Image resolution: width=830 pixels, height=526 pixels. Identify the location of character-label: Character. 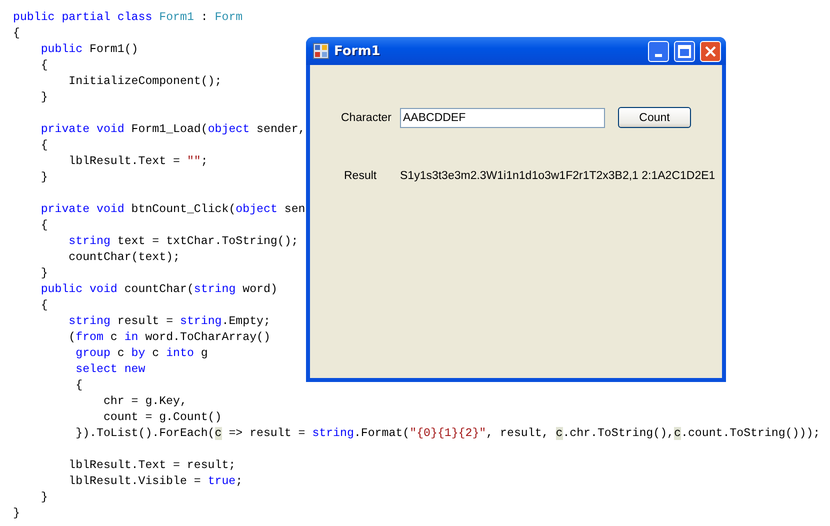
(366, 118).